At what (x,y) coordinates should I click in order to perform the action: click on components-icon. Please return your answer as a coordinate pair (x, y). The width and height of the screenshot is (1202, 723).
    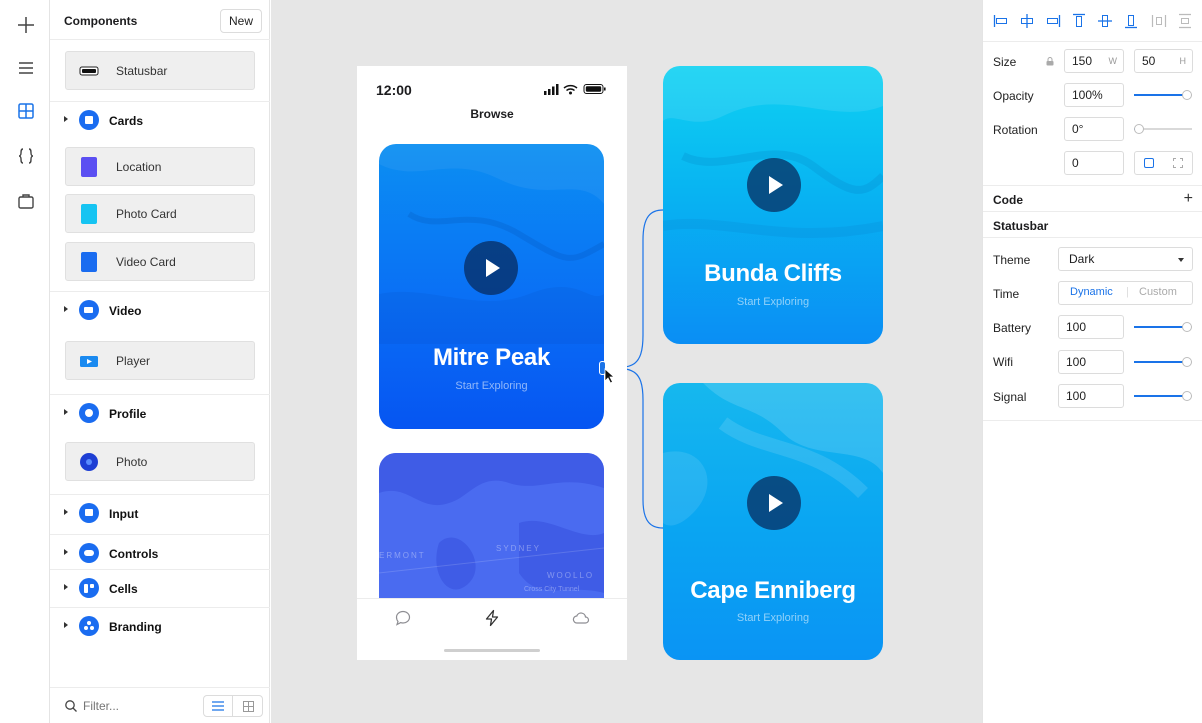
    Looking at the image, I should click on (26, 111).